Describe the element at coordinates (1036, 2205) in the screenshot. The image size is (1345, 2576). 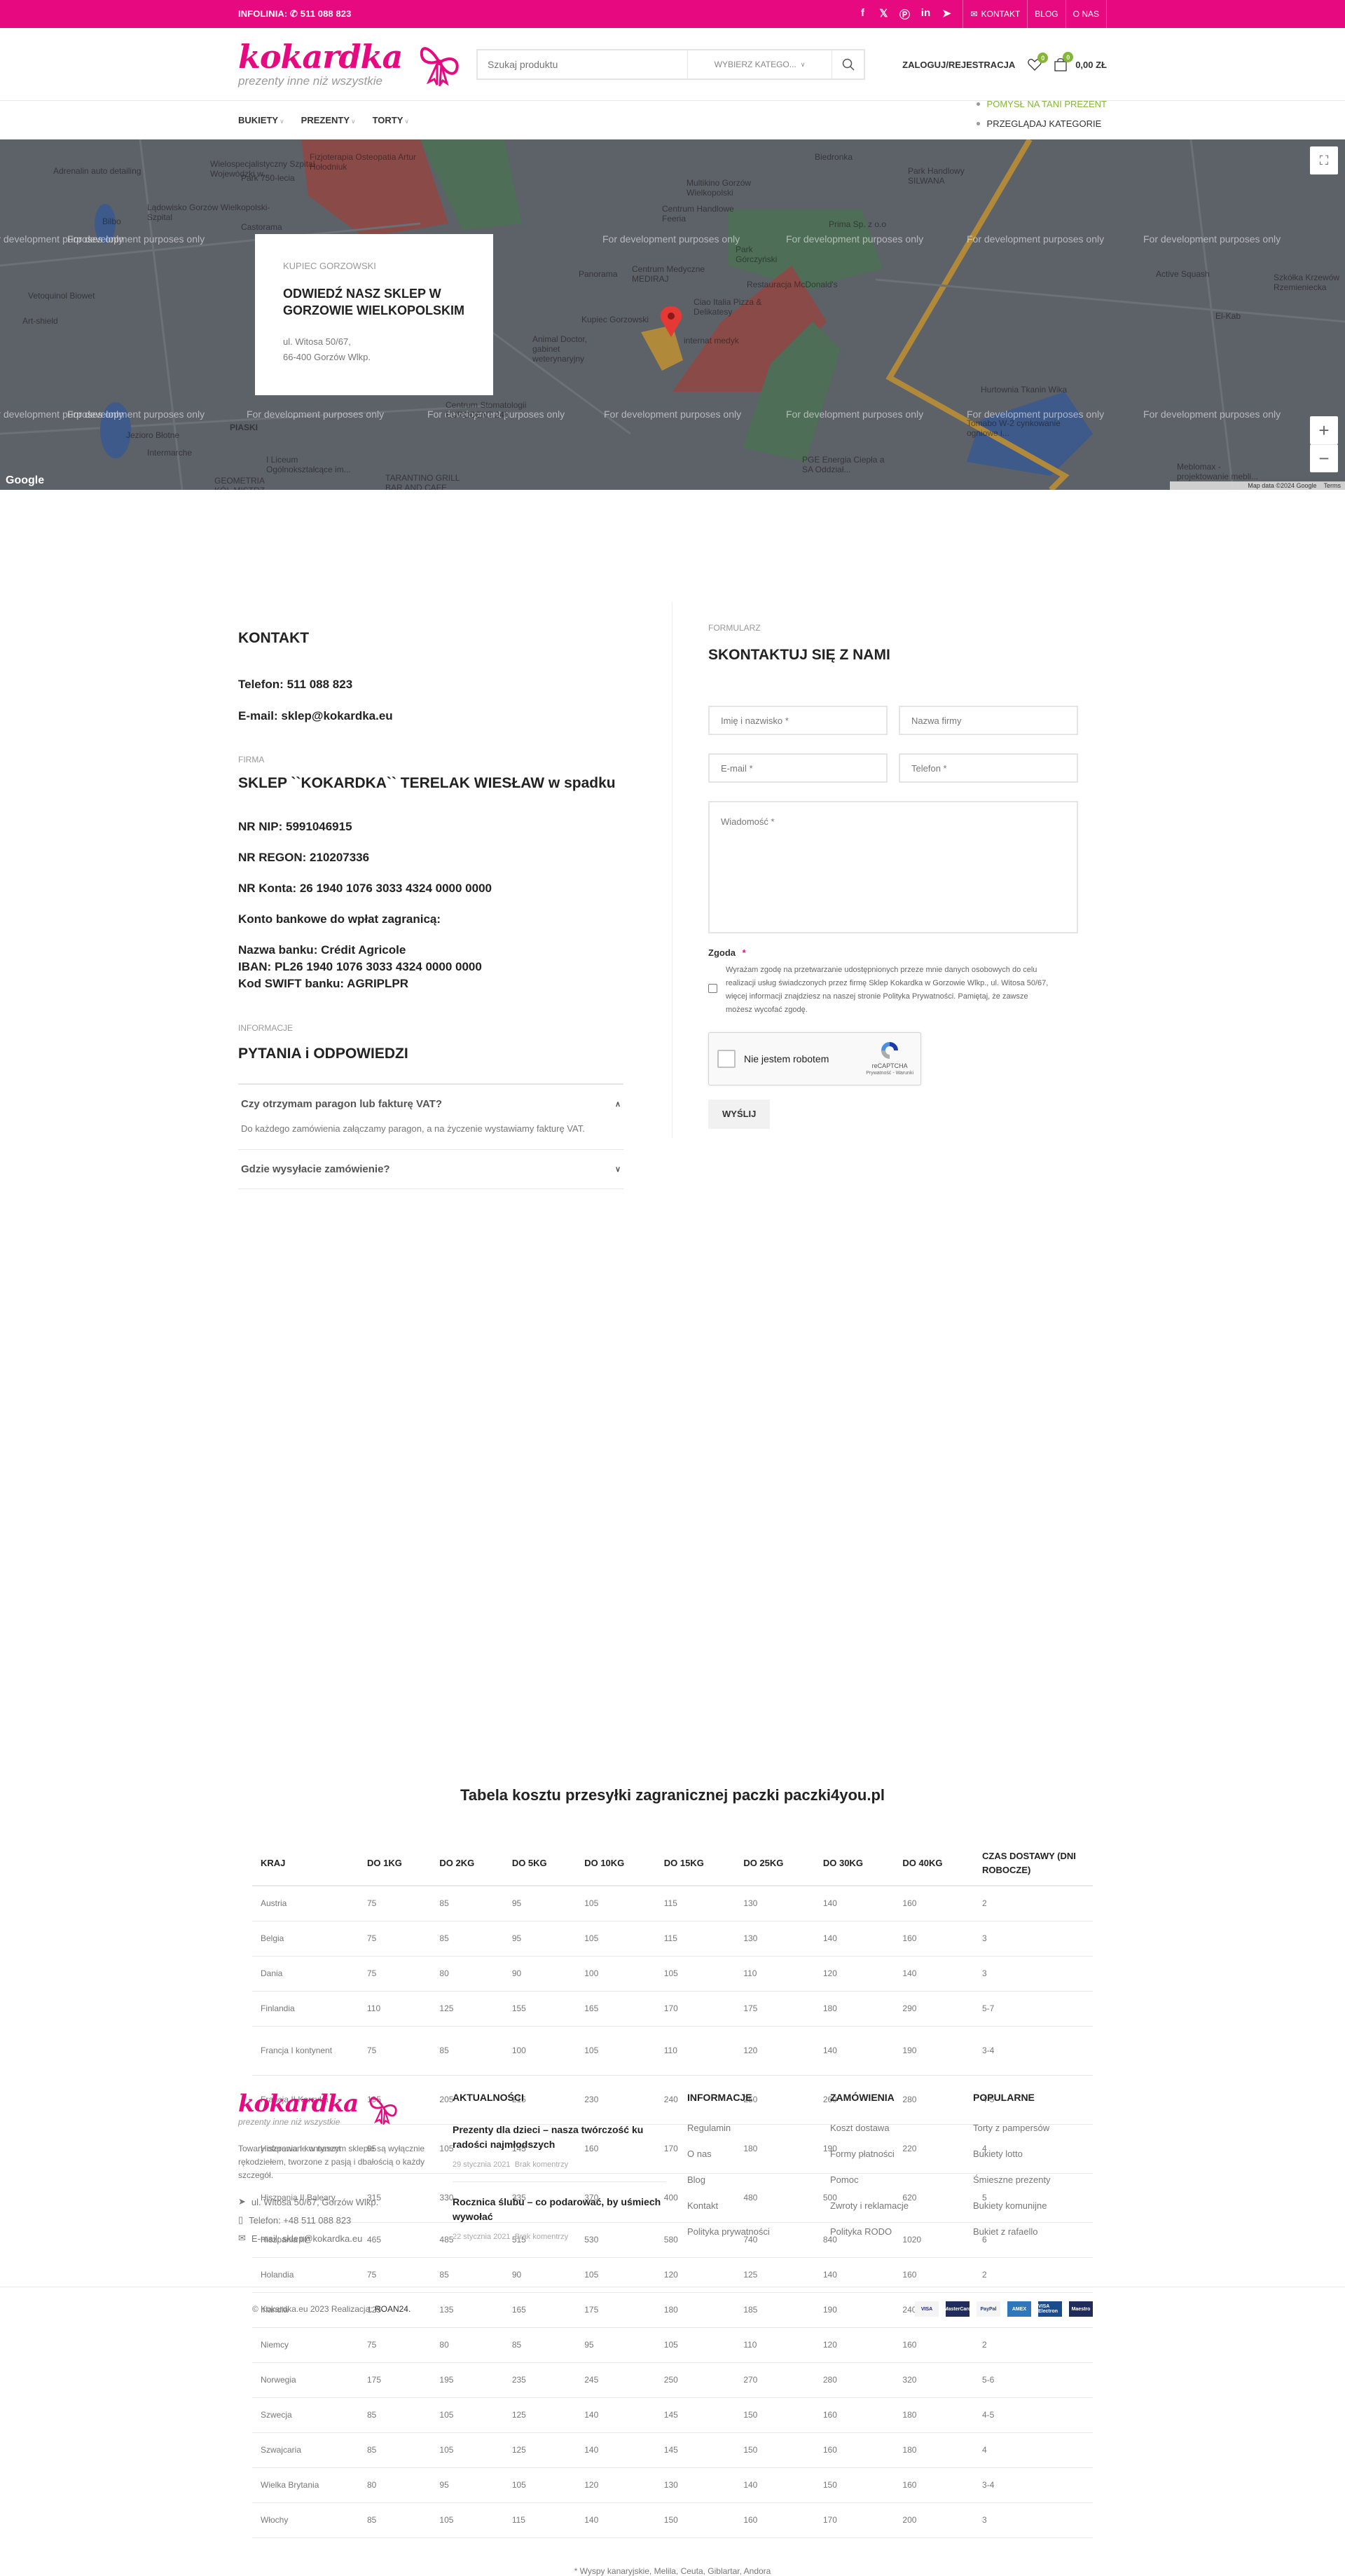
I see `footer-link: Bukiety komunijne` at that location.